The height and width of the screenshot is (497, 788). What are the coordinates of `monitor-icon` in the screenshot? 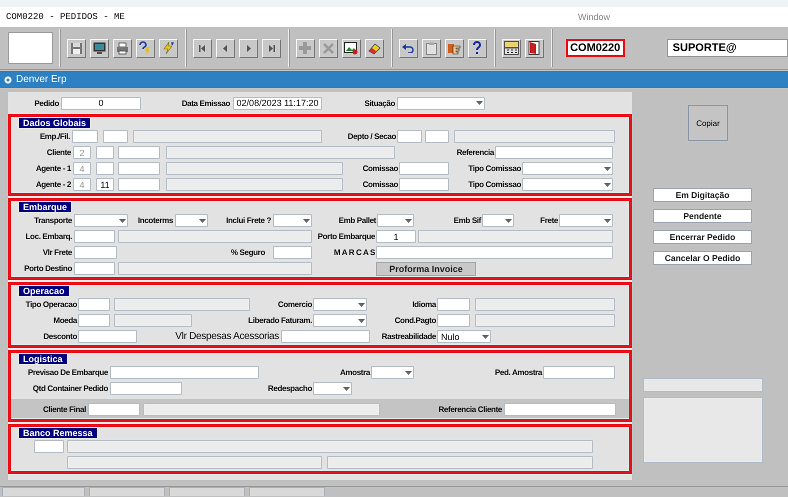 It's located at (99, 48).